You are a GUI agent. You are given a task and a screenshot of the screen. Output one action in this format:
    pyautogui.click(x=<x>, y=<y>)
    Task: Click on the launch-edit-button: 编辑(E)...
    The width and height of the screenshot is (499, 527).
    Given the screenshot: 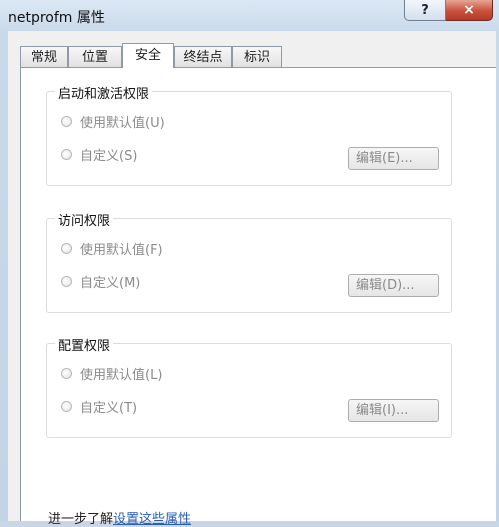 What is the action you would take?
    pyautogui.click(x=393, y=158)
    